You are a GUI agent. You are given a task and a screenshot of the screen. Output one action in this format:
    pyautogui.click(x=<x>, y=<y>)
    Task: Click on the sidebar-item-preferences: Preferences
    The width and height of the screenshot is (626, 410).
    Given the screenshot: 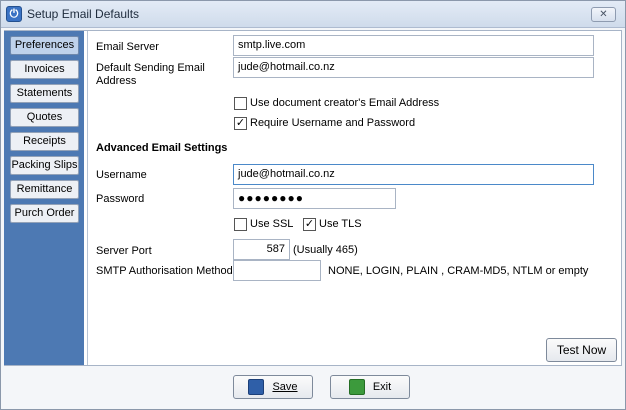 What is the action you would take?
    pyautogui.click(x=44, y=45)
    